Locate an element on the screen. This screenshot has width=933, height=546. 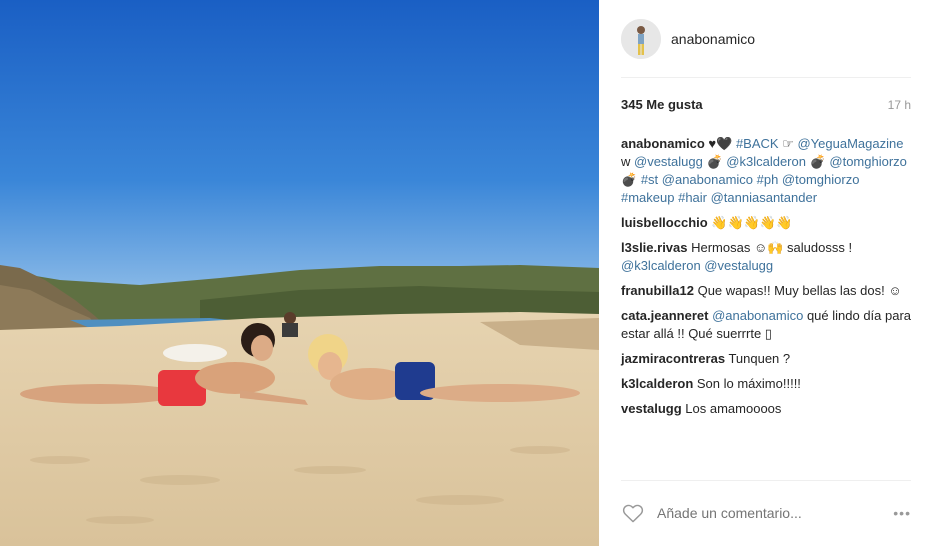
add-comment-input is located at coordinates (767, 513).